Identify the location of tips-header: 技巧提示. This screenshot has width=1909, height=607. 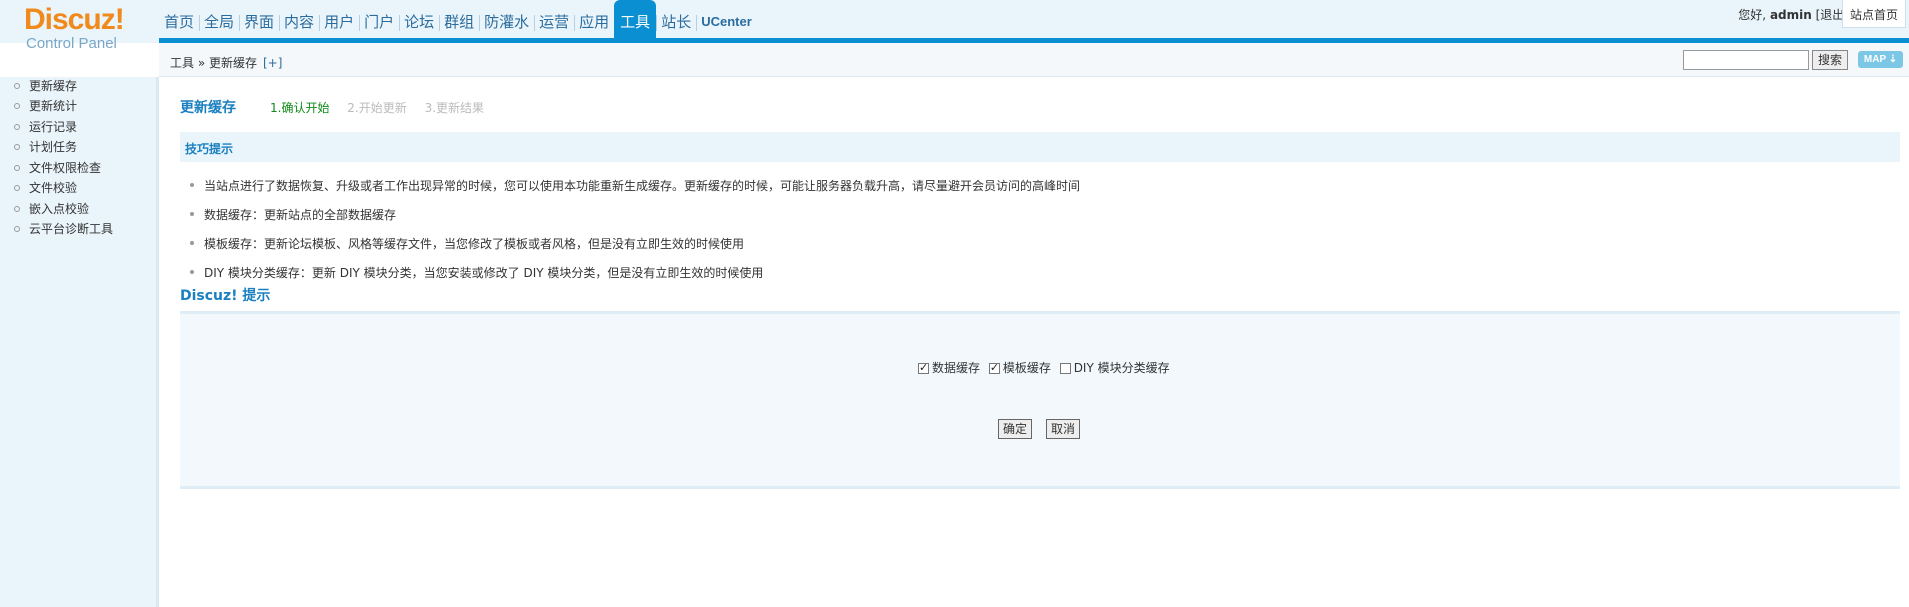
(1040, 147).